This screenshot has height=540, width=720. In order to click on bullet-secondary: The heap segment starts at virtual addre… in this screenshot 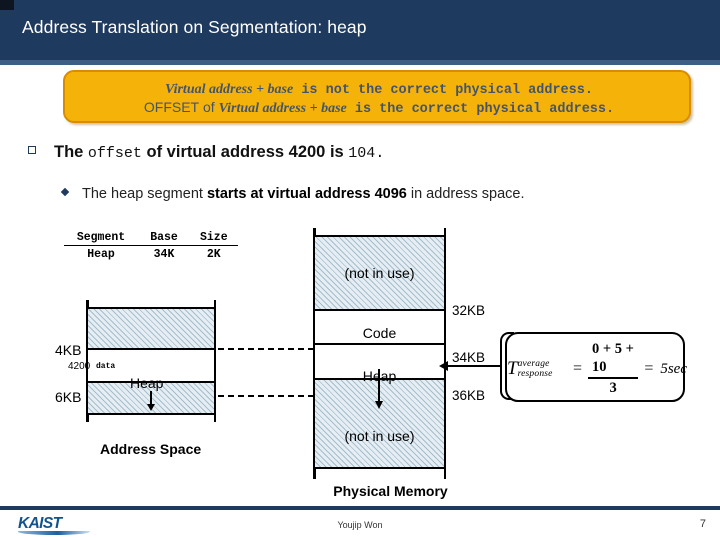, I will do `click(292, 194)`.